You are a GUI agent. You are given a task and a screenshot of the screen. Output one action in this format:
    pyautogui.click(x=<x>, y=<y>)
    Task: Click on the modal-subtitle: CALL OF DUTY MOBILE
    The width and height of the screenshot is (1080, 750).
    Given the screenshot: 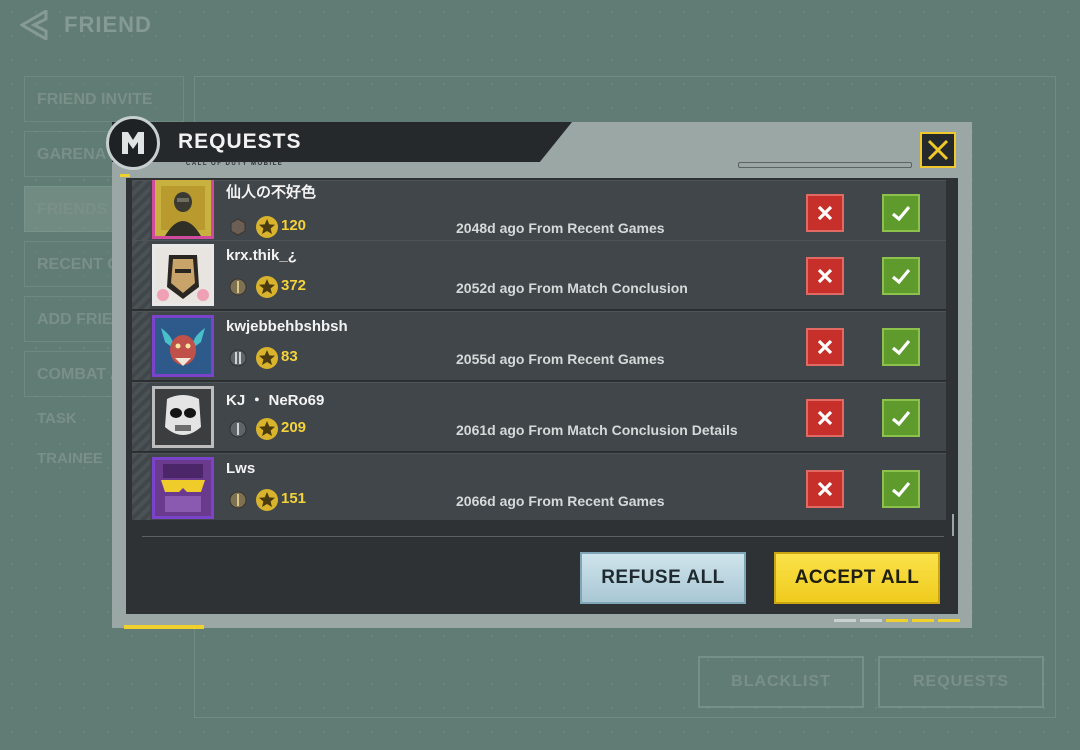 What is the action you would take?
    pyautogui.click(x=235, y=164)
    